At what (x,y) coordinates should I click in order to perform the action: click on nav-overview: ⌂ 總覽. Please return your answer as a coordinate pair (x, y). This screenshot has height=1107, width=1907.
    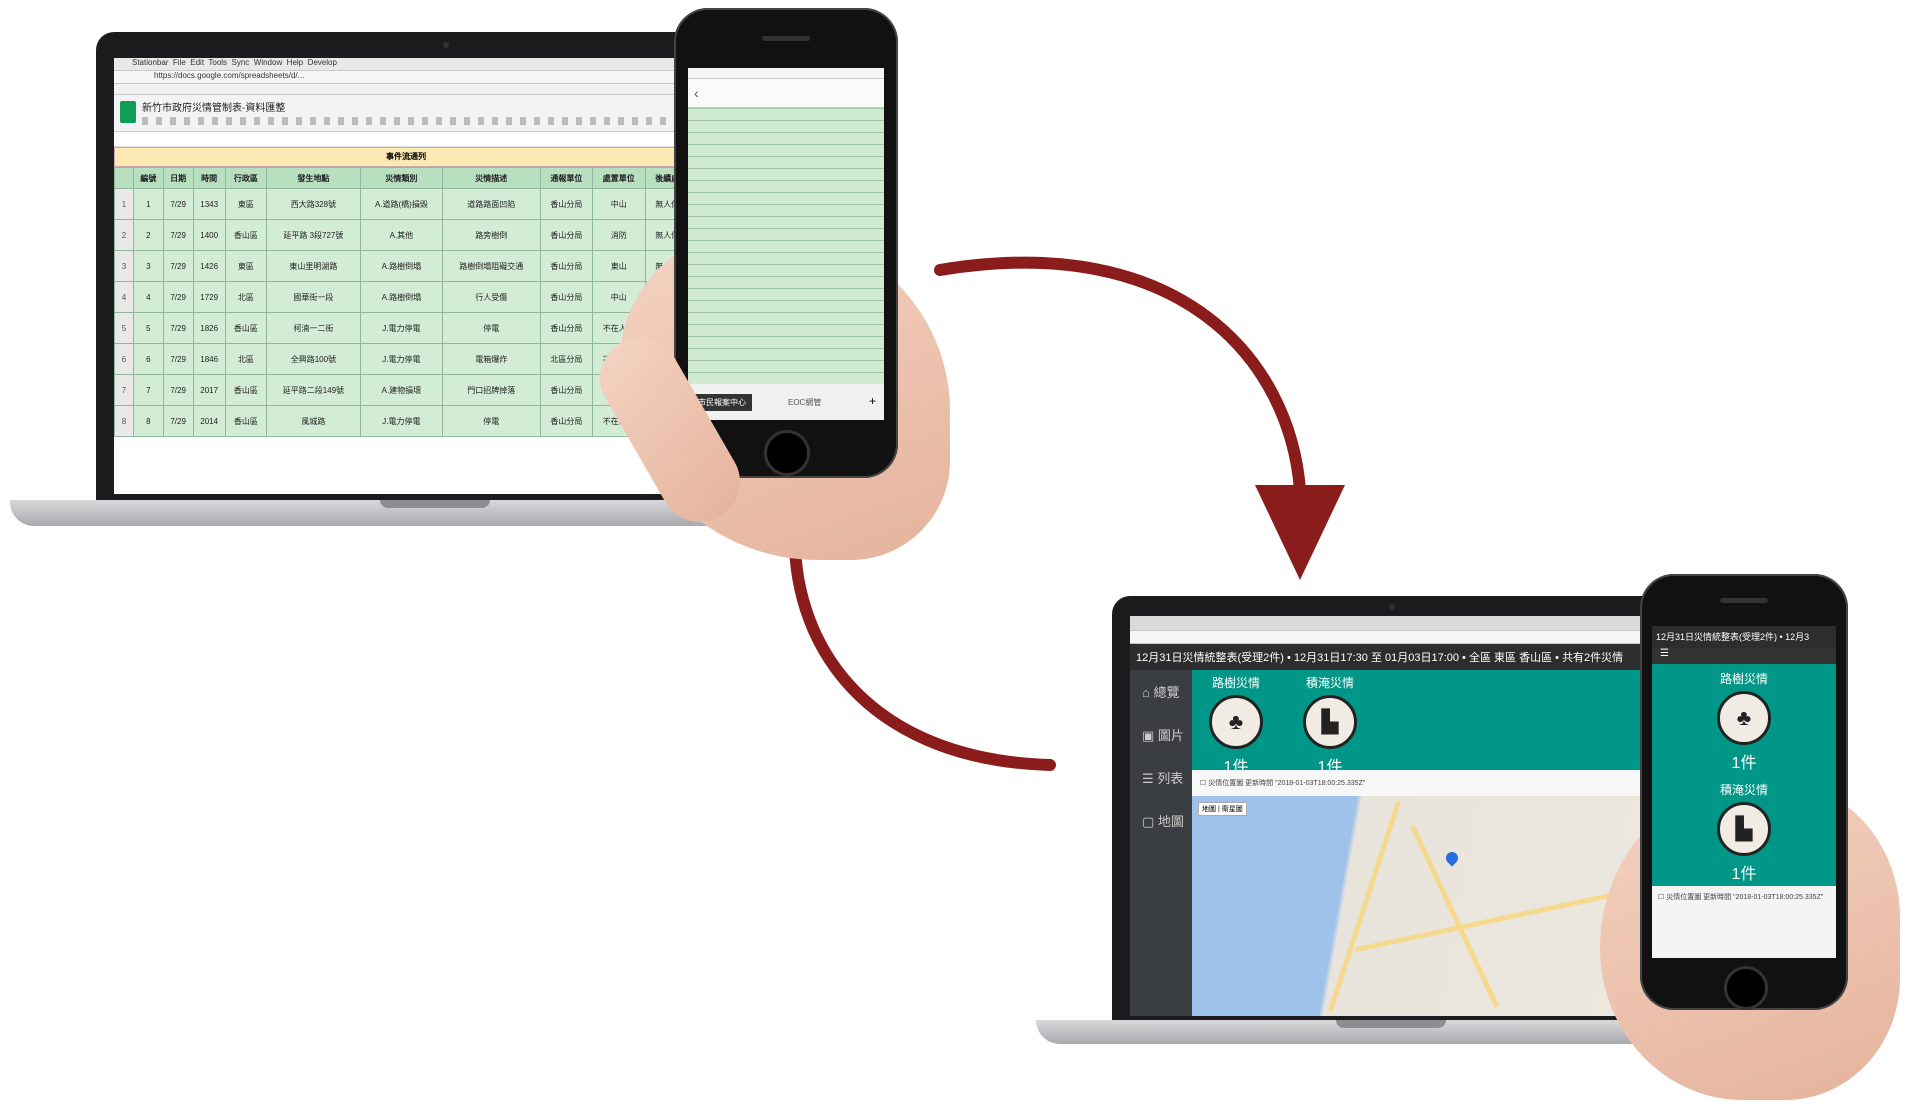
    Looking at the image, I should click on (1161, 691).